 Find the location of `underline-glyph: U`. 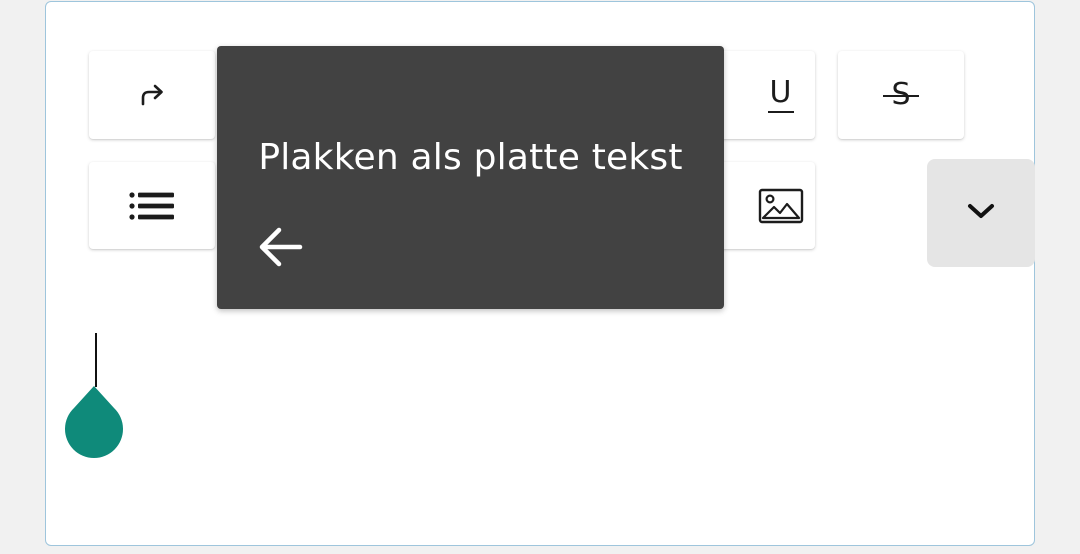

underline-glyph: U is located at coordinates (780, 92).